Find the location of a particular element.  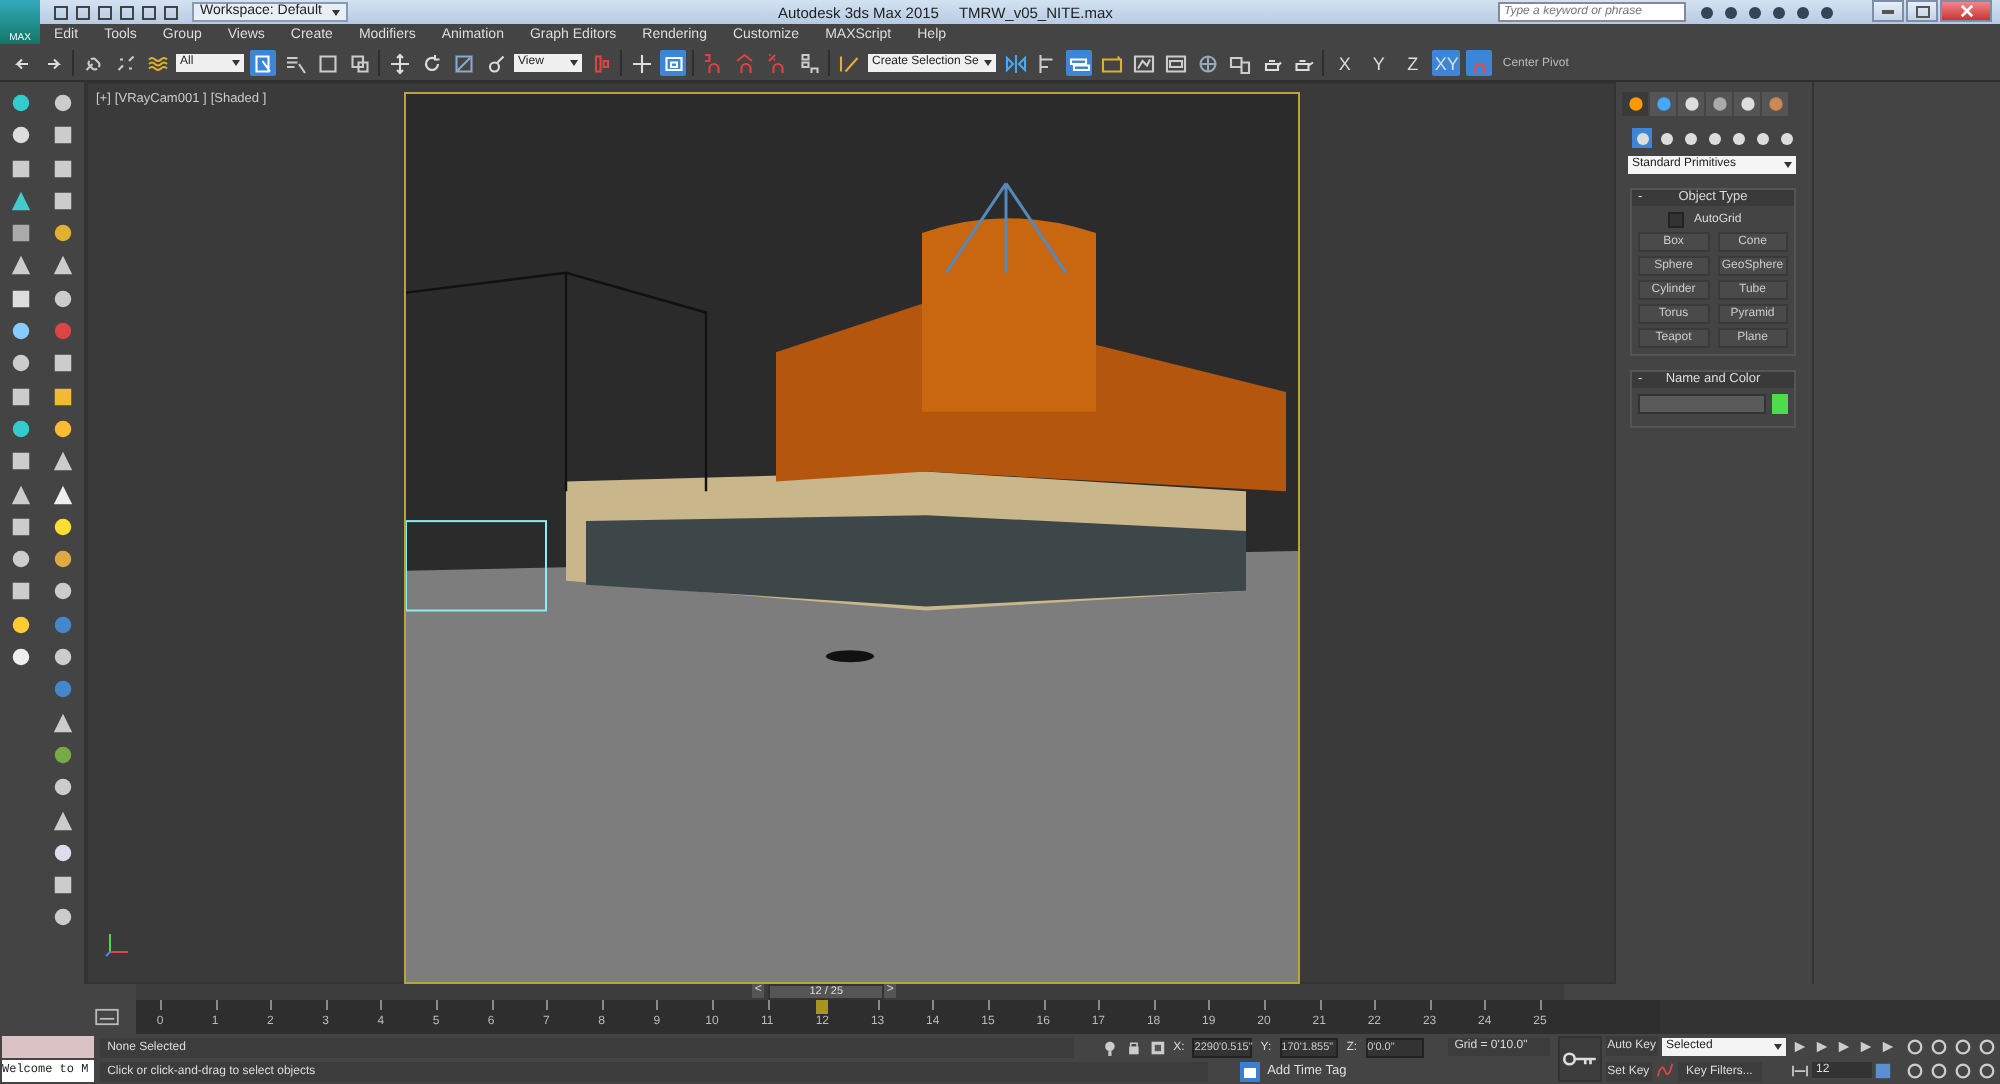

sun-icon is located at coordinates (1635, 104).